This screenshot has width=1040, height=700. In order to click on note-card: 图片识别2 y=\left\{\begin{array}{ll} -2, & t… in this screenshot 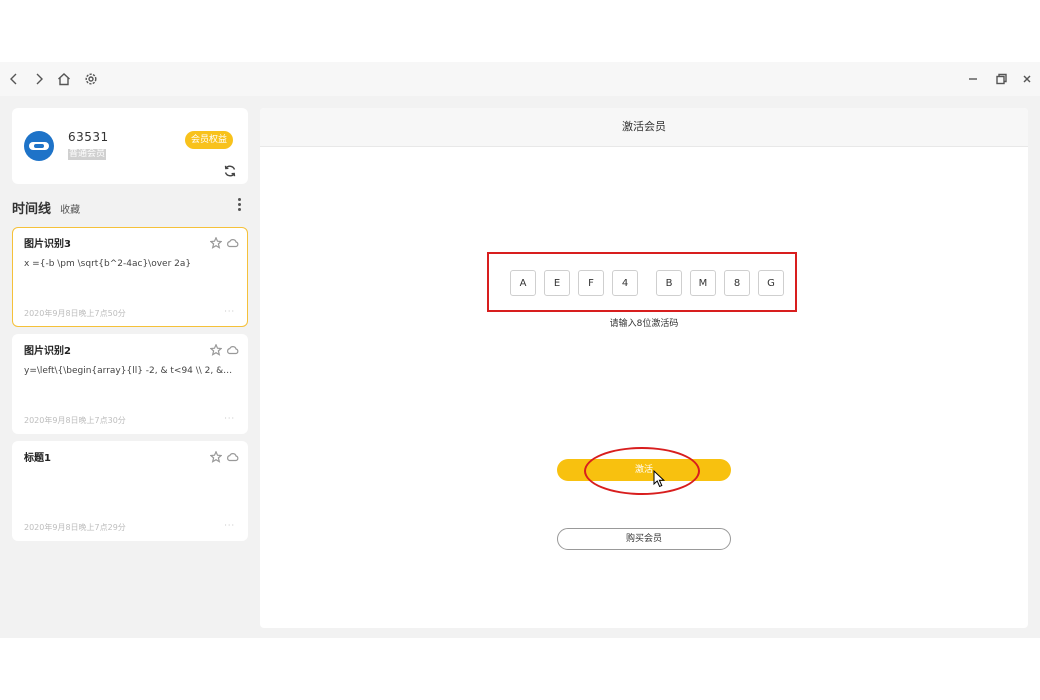, I will do `click(130, 384)`.